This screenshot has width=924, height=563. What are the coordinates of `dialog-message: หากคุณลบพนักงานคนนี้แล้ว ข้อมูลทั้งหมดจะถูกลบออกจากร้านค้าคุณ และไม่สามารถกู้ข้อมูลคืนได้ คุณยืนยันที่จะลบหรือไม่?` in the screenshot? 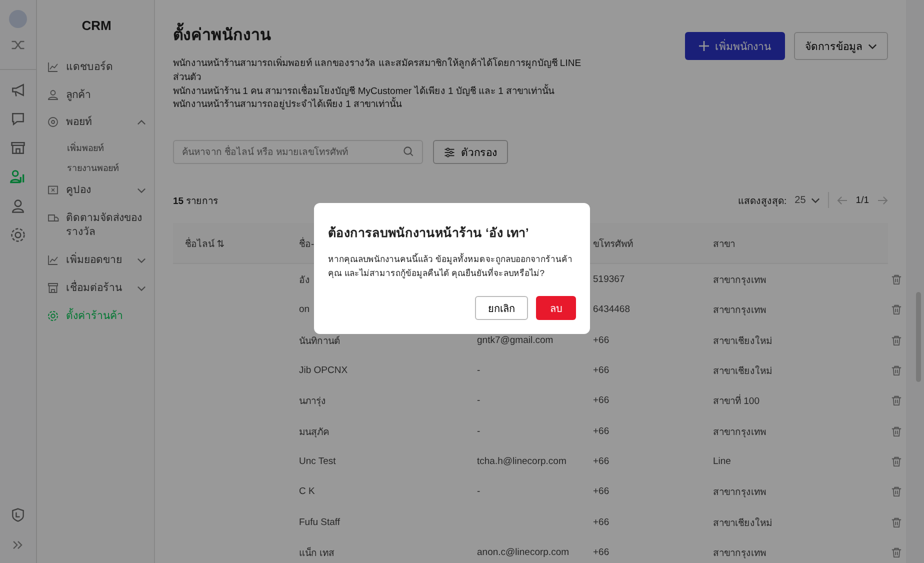 It's located at (451, 266).